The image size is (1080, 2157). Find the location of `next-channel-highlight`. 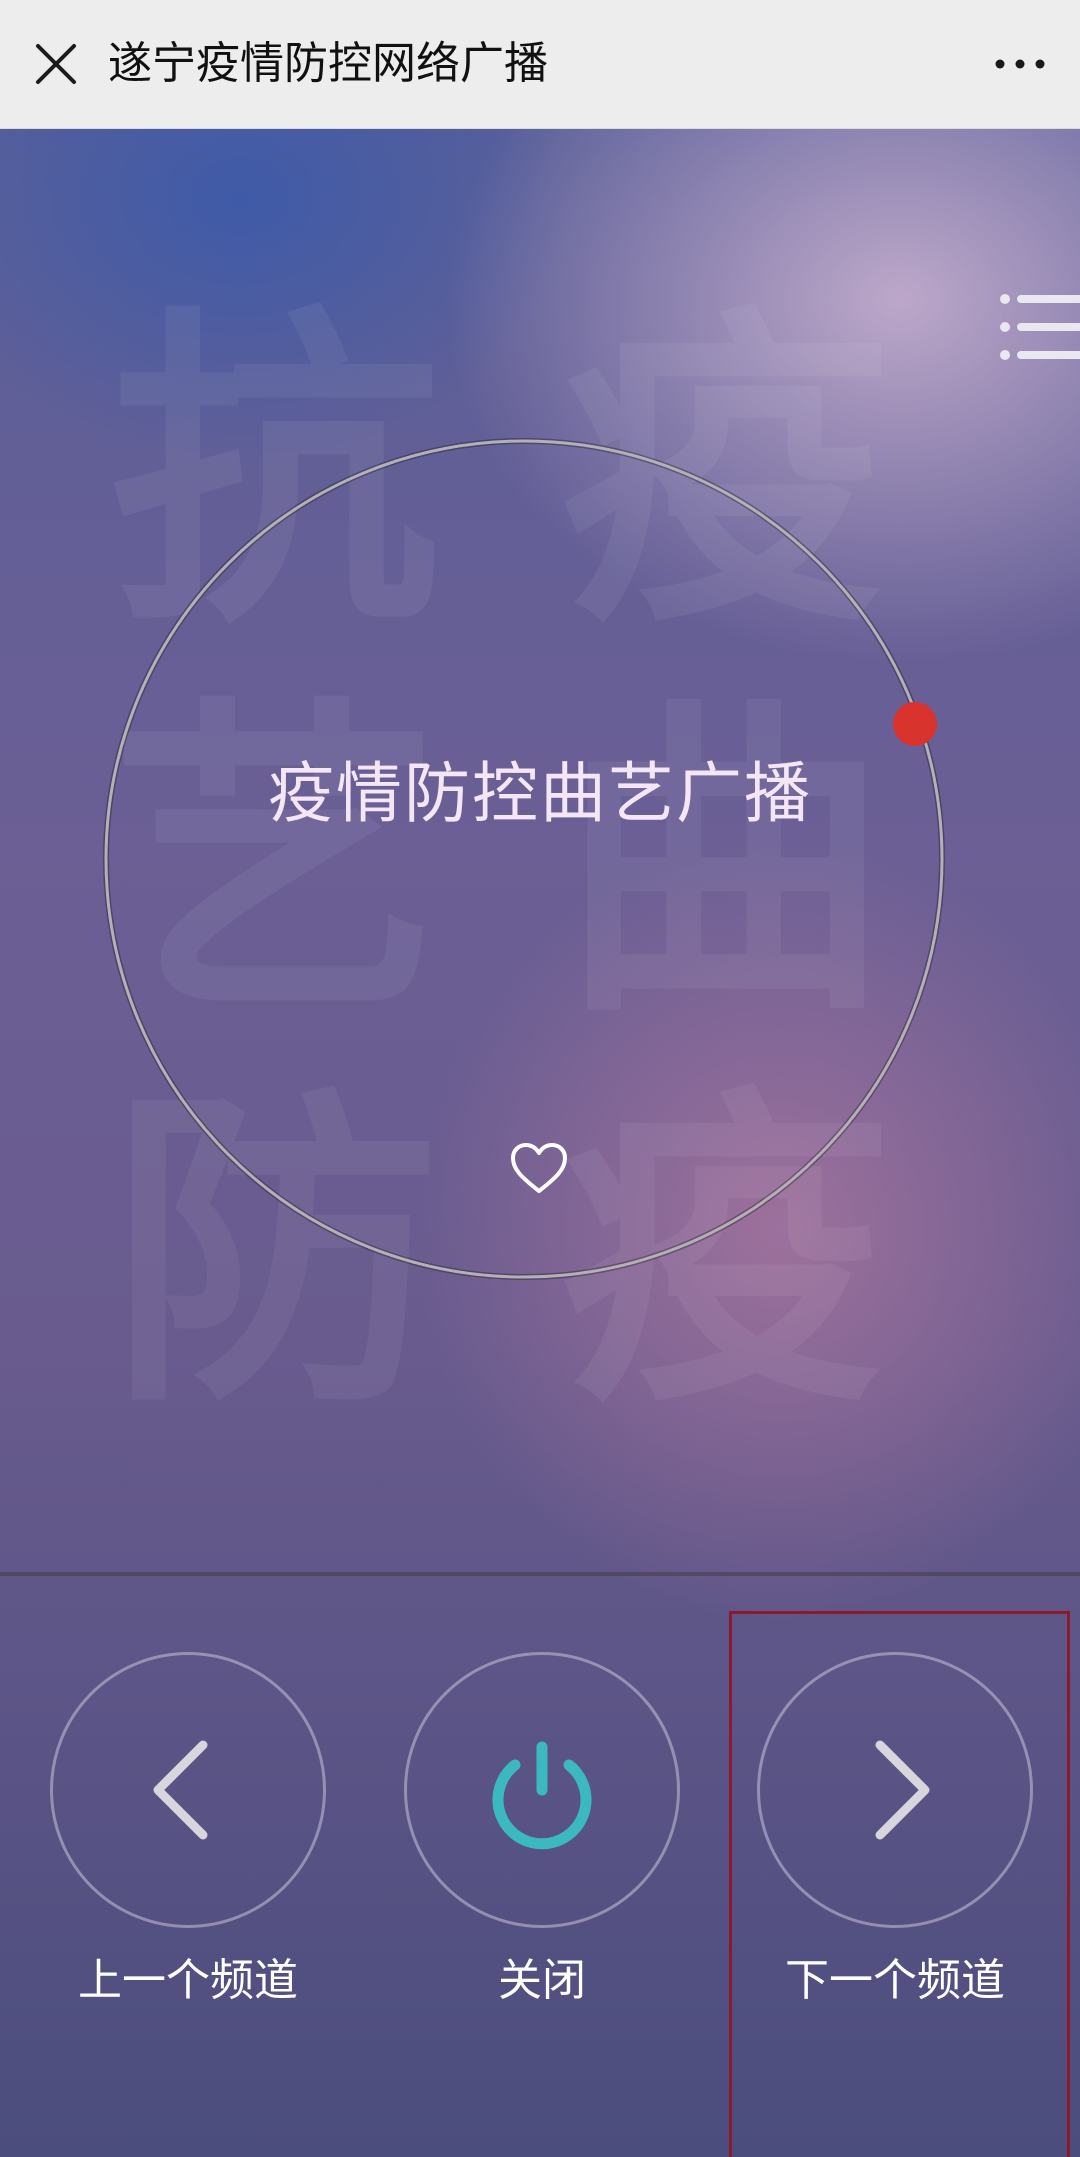

next-channel-highlight is located at coordinates (899, 1884).